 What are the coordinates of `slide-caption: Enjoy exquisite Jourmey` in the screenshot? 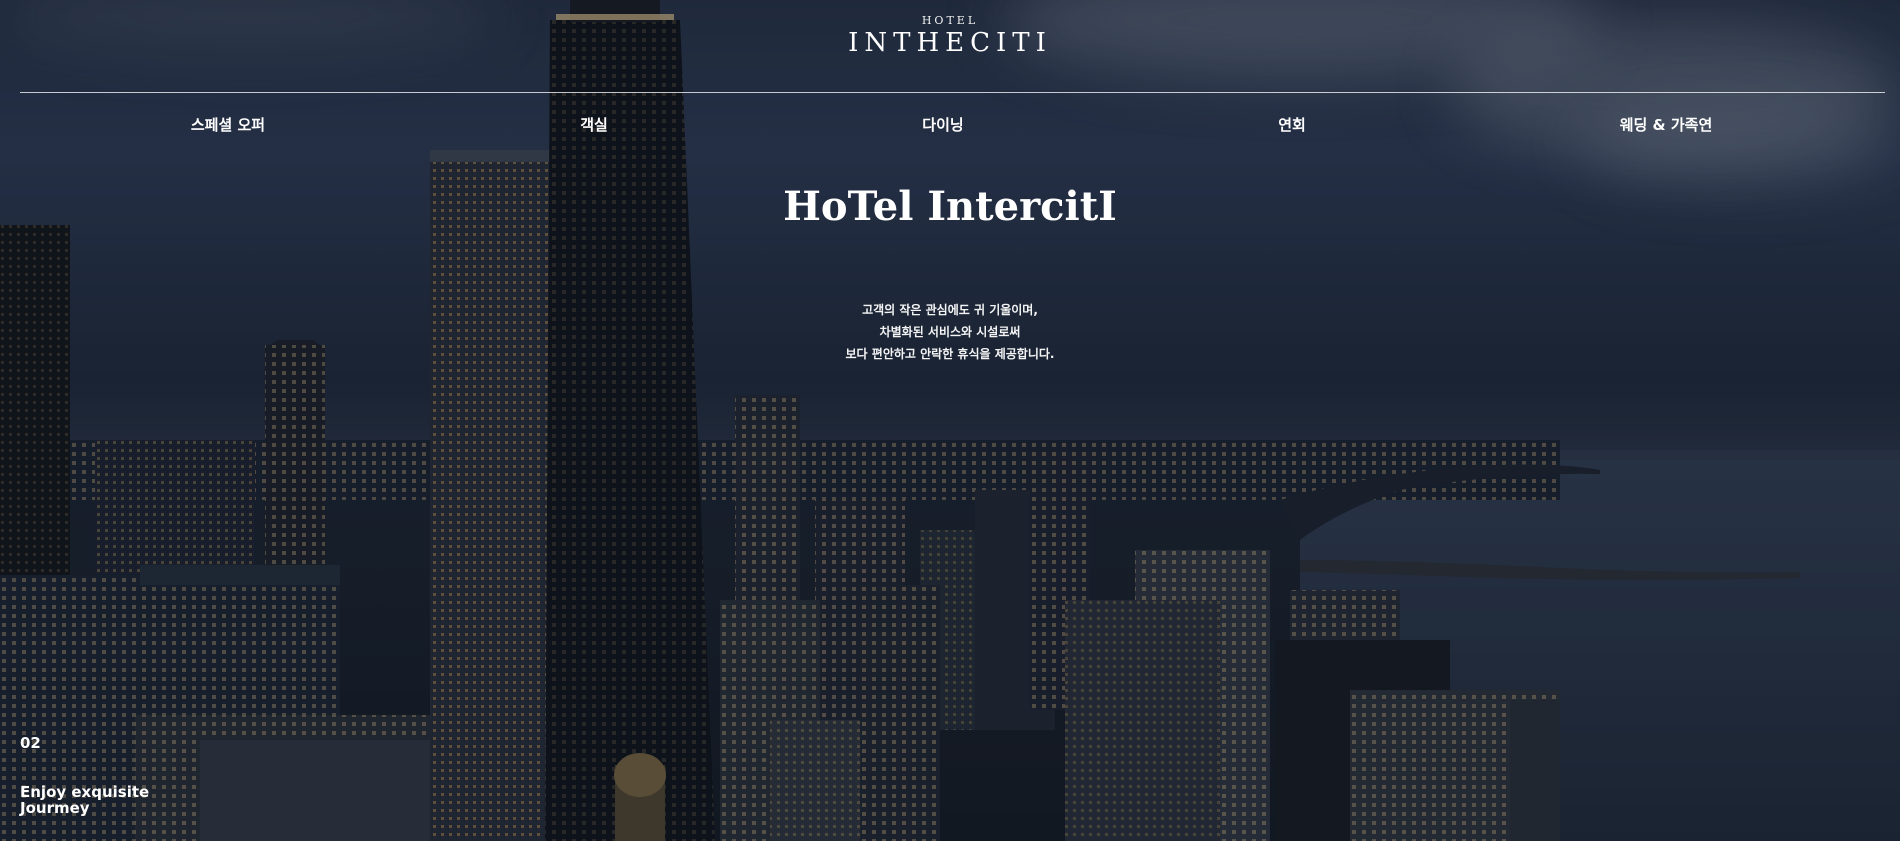 It's located at (120, 800).